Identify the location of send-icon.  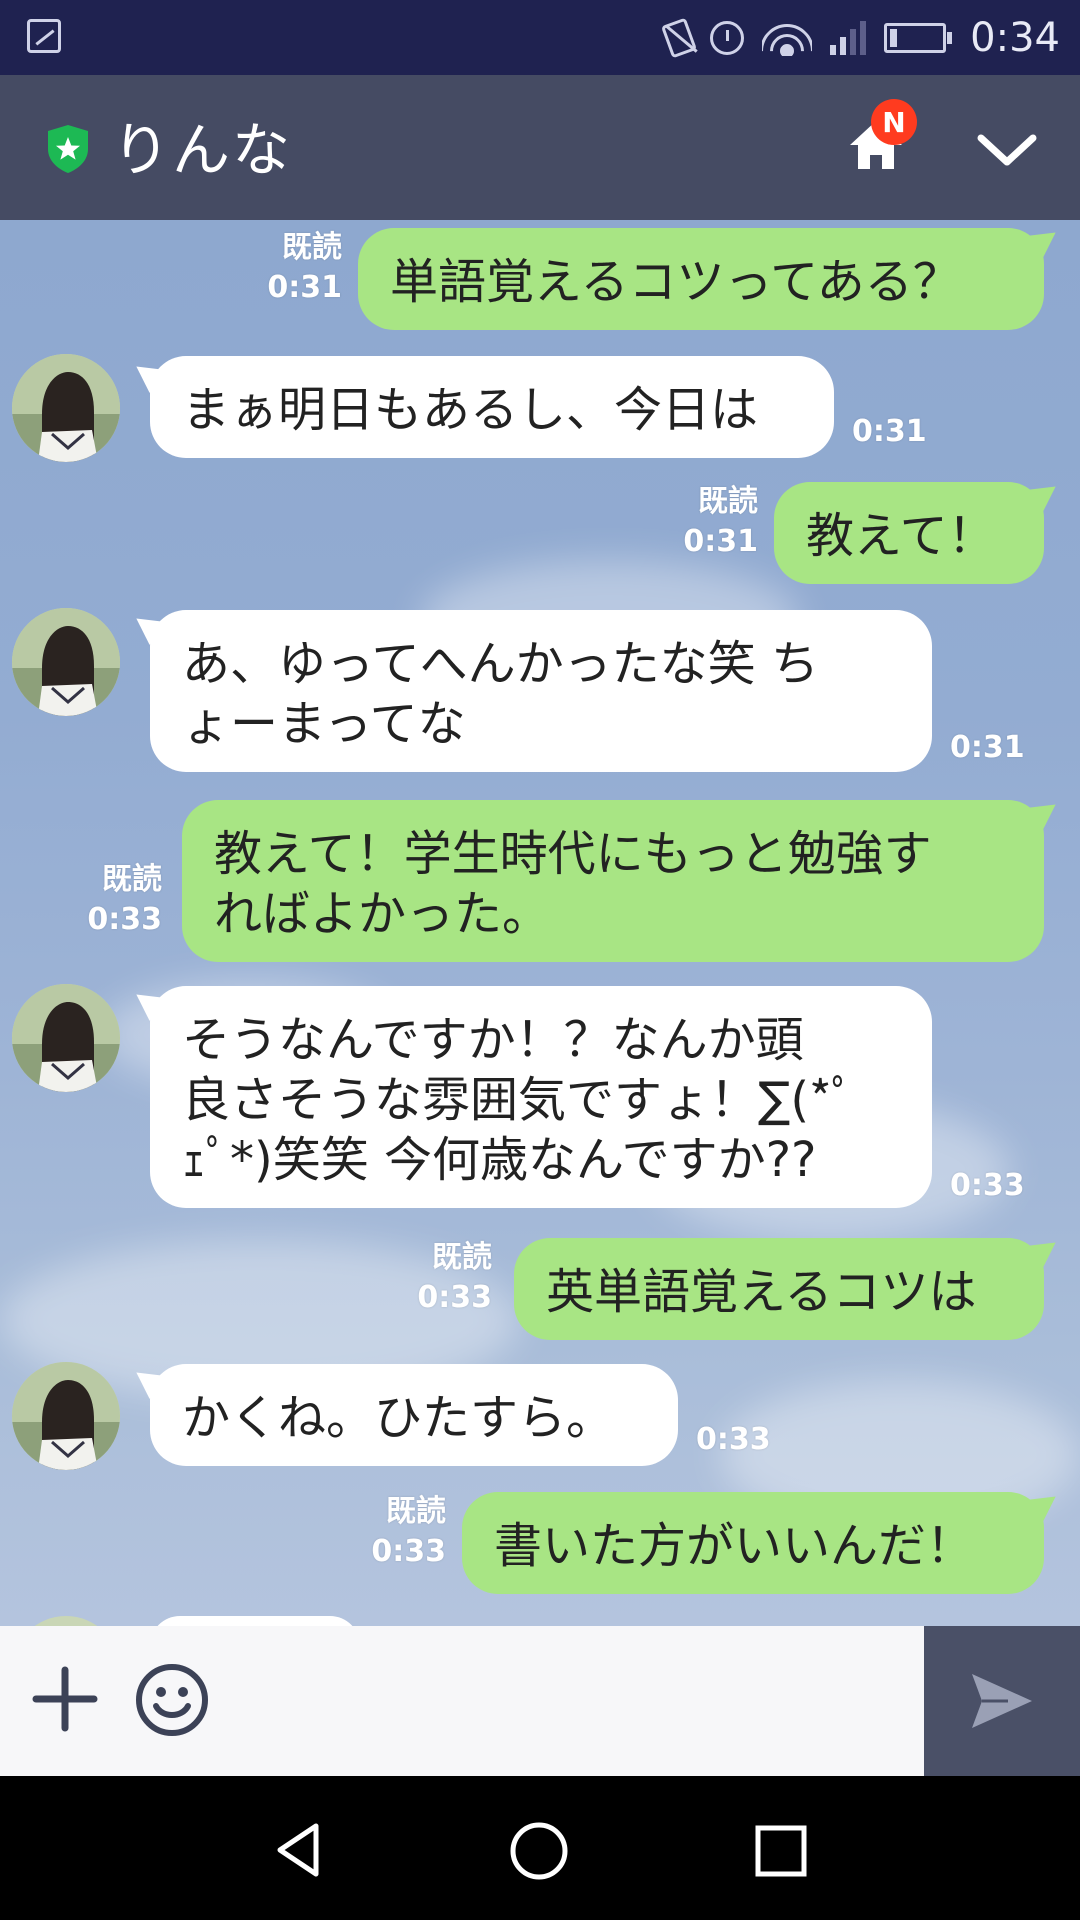
(1002, 1701).